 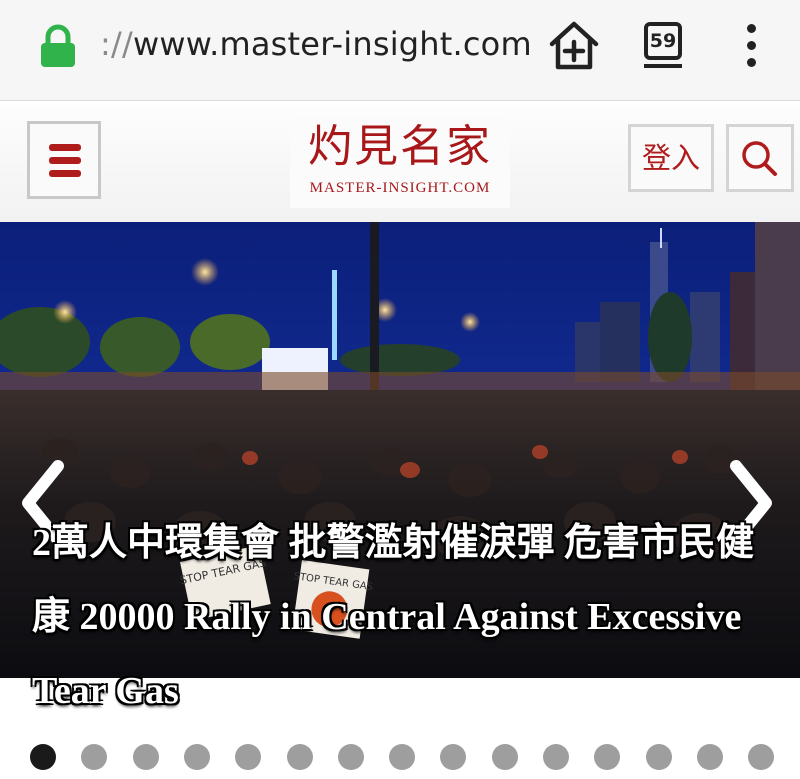 What do you see at coordinates (574, 46) in the screenshot?
I see `home-plus-icon` at bounding box center [574, 46].